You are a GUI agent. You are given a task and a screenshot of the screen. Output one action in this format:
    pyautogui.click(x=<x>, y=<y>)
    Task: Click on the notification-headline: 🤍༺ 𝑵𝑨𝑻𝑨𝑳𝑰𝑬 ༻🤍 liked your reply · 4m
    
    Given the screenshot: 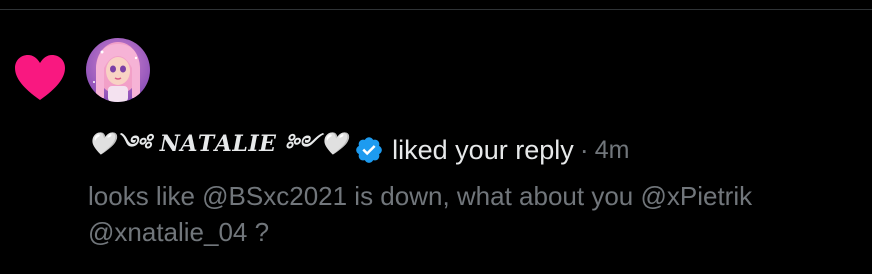 What is the action you would take?
    pyautogui.click(x=358, y=150)
    